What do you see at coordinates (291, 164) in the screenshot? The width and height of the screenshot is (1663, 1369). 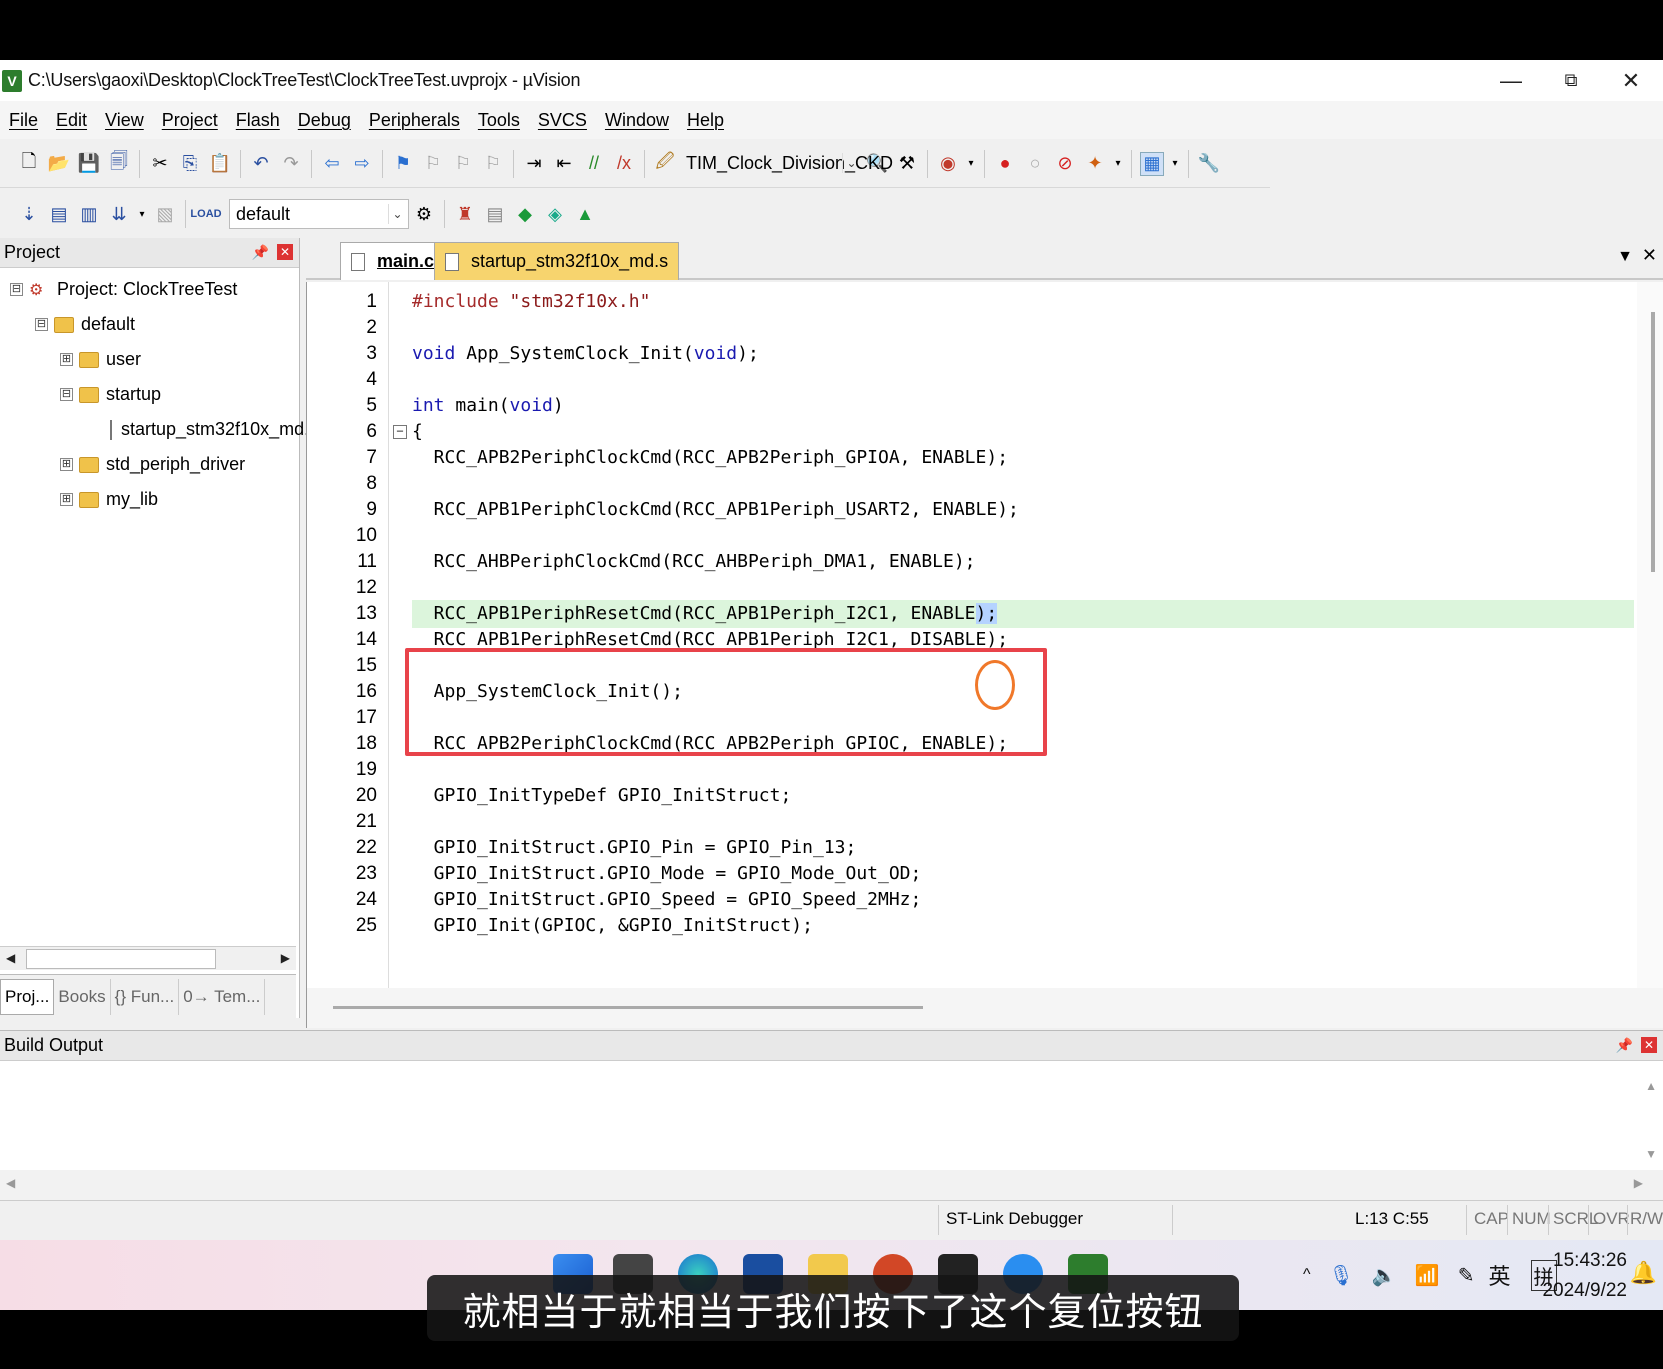 I see `redo-icon: ↷` at bounding box center [291, 164].